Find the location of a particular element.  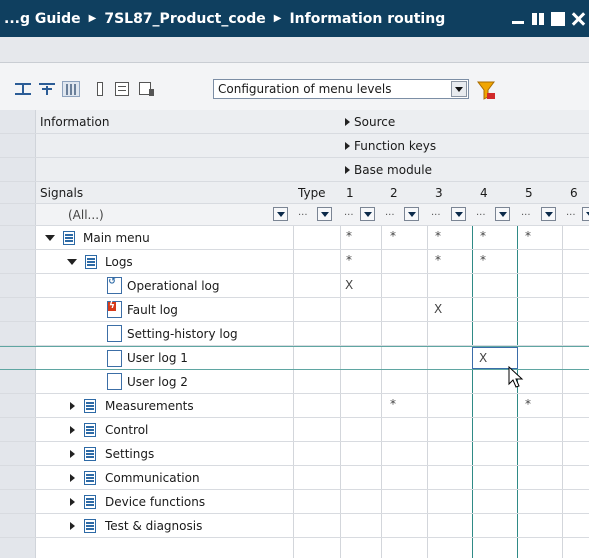

column-header-3: 3 is located at coordinates (439, 192).